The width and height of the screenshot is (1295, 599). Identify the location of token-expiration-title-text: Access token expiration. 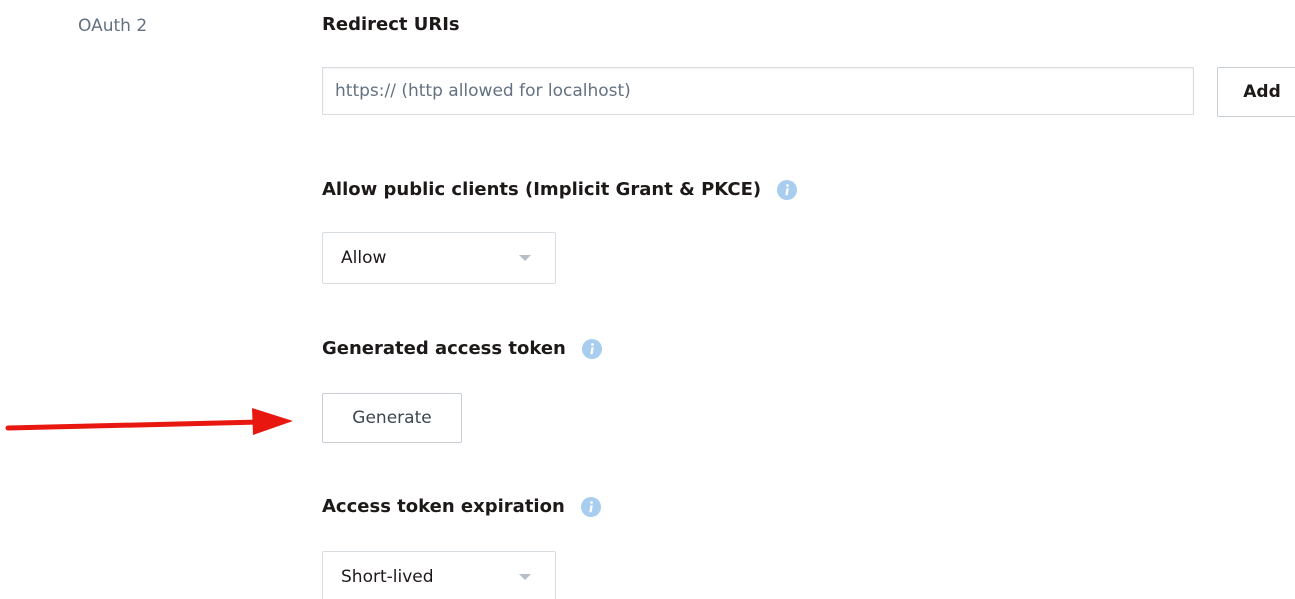
(443, 506).